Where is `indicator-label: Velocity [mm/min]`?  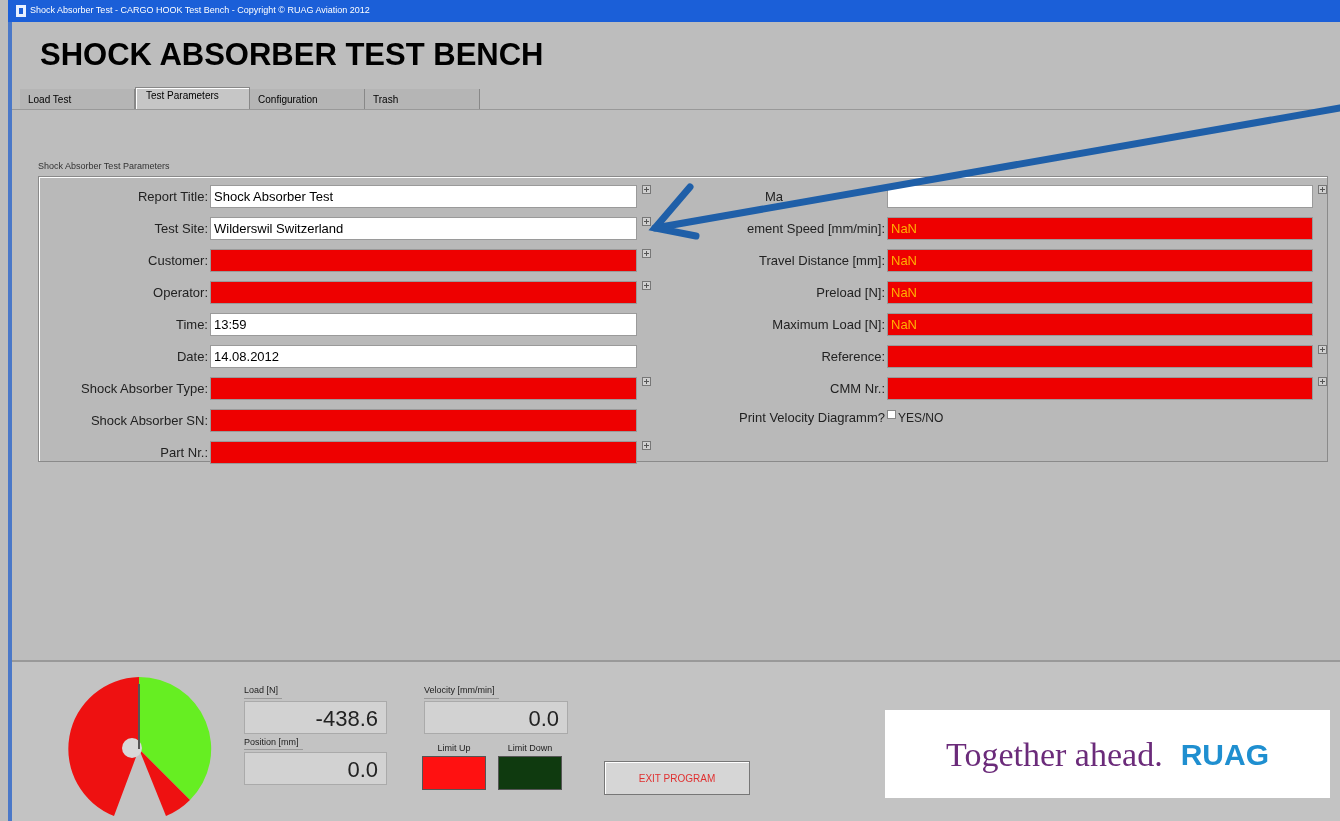 indicator-label: Velocity [mm/min] is located at coordinates (461, 691).